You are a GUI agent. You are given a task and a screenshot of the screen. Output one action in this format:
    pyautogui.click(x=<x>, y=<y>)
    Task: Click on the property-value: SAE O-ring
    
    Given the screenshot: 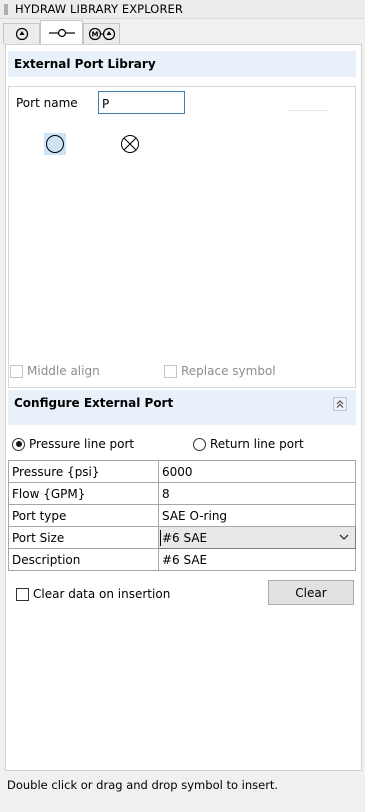 What is the action you would take?
    pyautogui.click(x=257, y=515)
    